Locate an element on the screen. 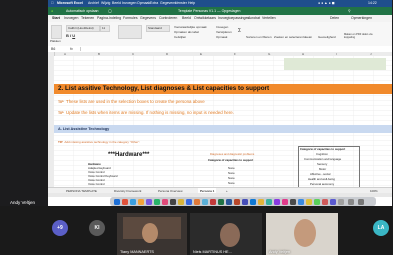  trash-icon is located at coordinates (361, 201).